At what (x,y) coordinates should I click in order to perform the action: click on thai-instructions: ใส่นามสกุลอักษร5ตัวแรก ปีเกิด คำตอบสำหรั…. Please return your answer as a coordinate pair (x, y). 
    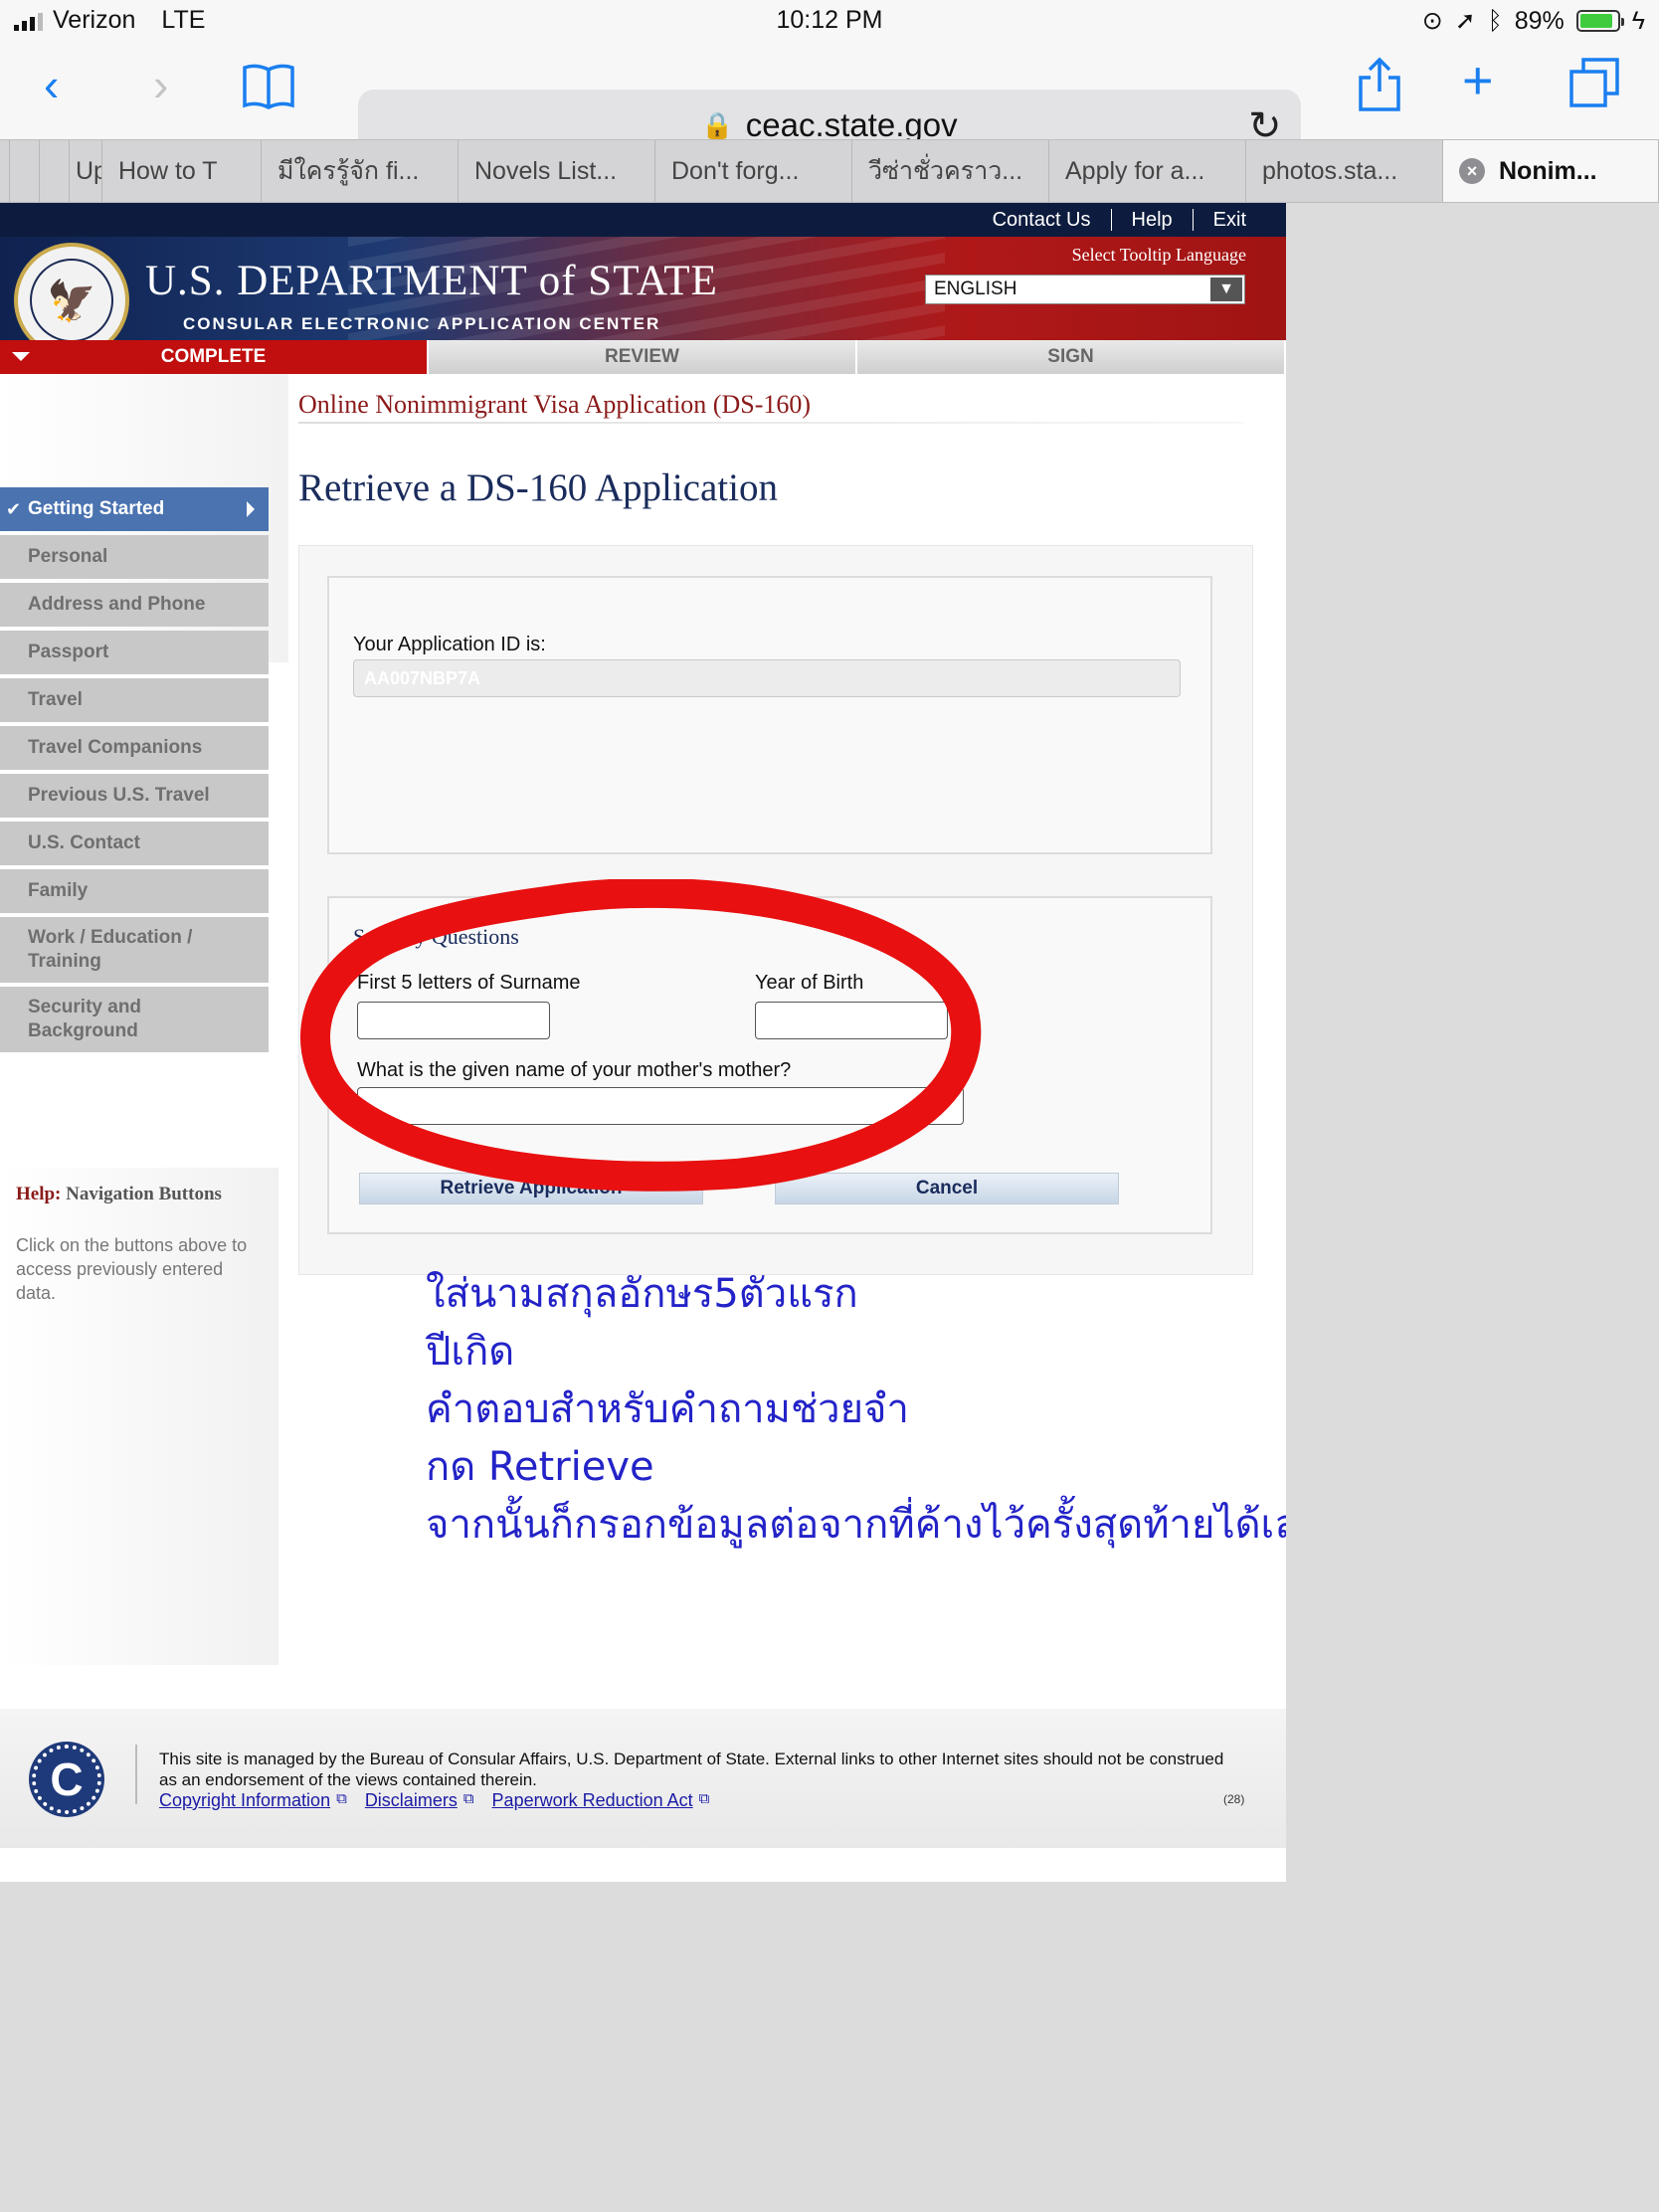
    Looking at the image, I should click on (856, 1409).